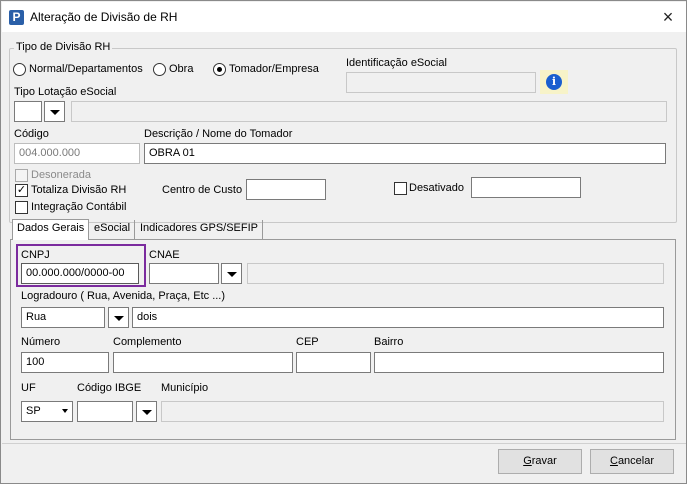 The height and width of the screenshot is (484, 687). Describe the element at coordinates (54, 111) in the screenshot. I see `tipo-lotacao-dropdown-chevron-down-icon` at that location.